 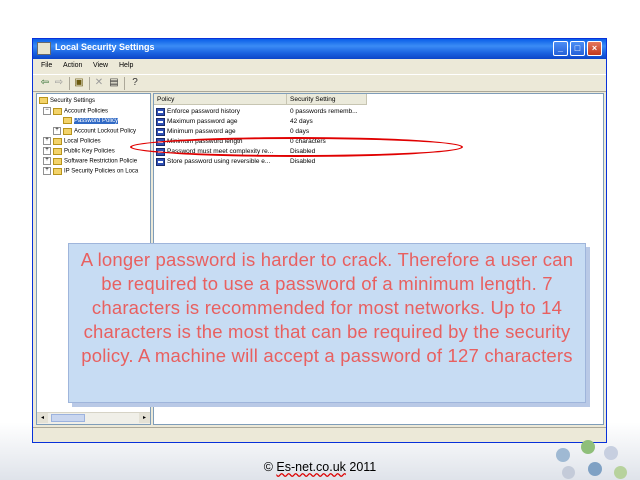 I want to click on scroll-left-icon: ◂, so click(x=42, y=418).